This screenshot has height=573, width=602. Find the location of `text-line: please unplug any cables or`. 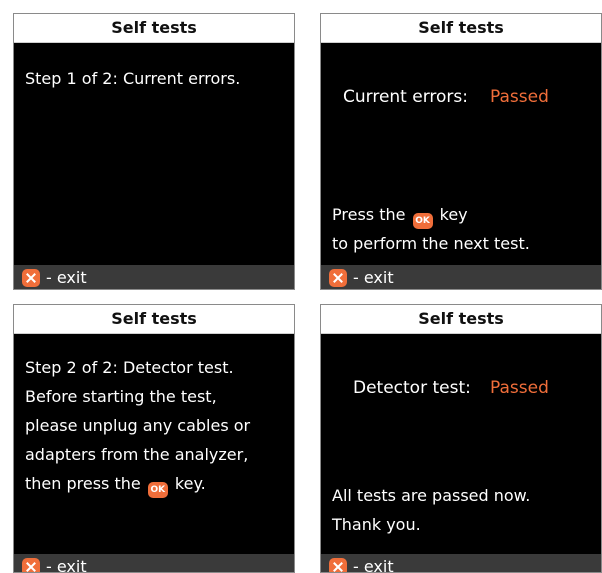

text-line: please unplug any cables or is located at coordinates (138, 425).